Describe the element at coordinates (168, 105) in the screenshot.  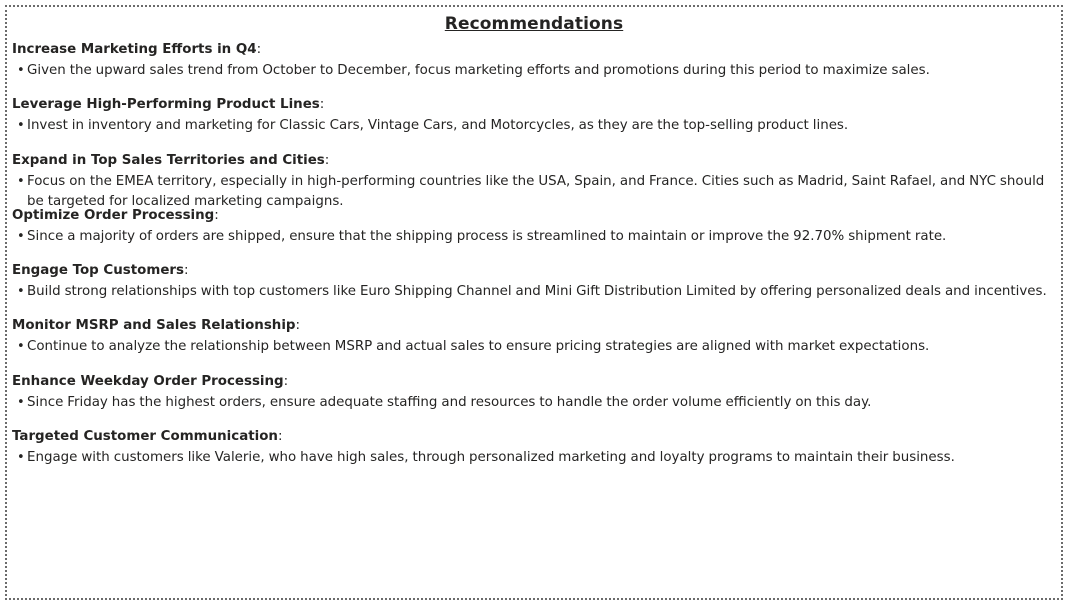
I see `recommendation-heading: Leverage High-Performing Product Lines:` at that location.